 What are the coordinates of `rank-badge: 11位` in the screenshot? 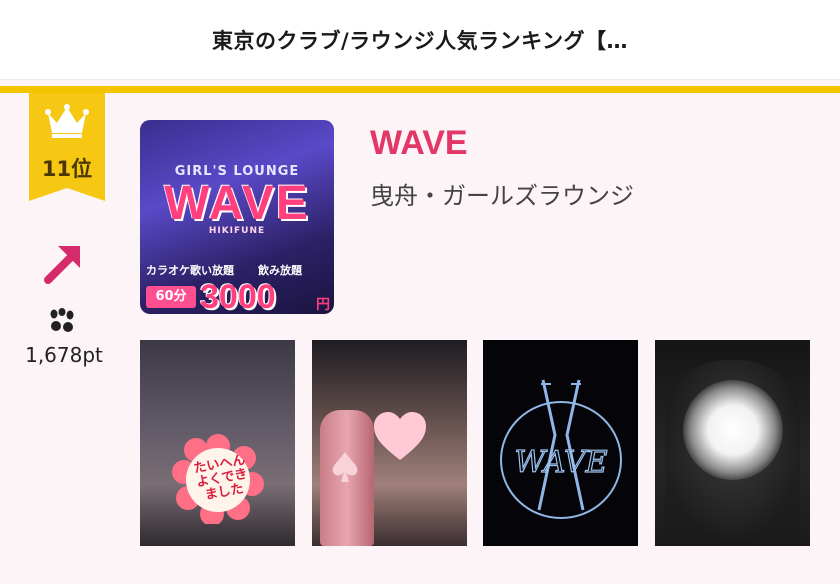 It's located at (67, 147).